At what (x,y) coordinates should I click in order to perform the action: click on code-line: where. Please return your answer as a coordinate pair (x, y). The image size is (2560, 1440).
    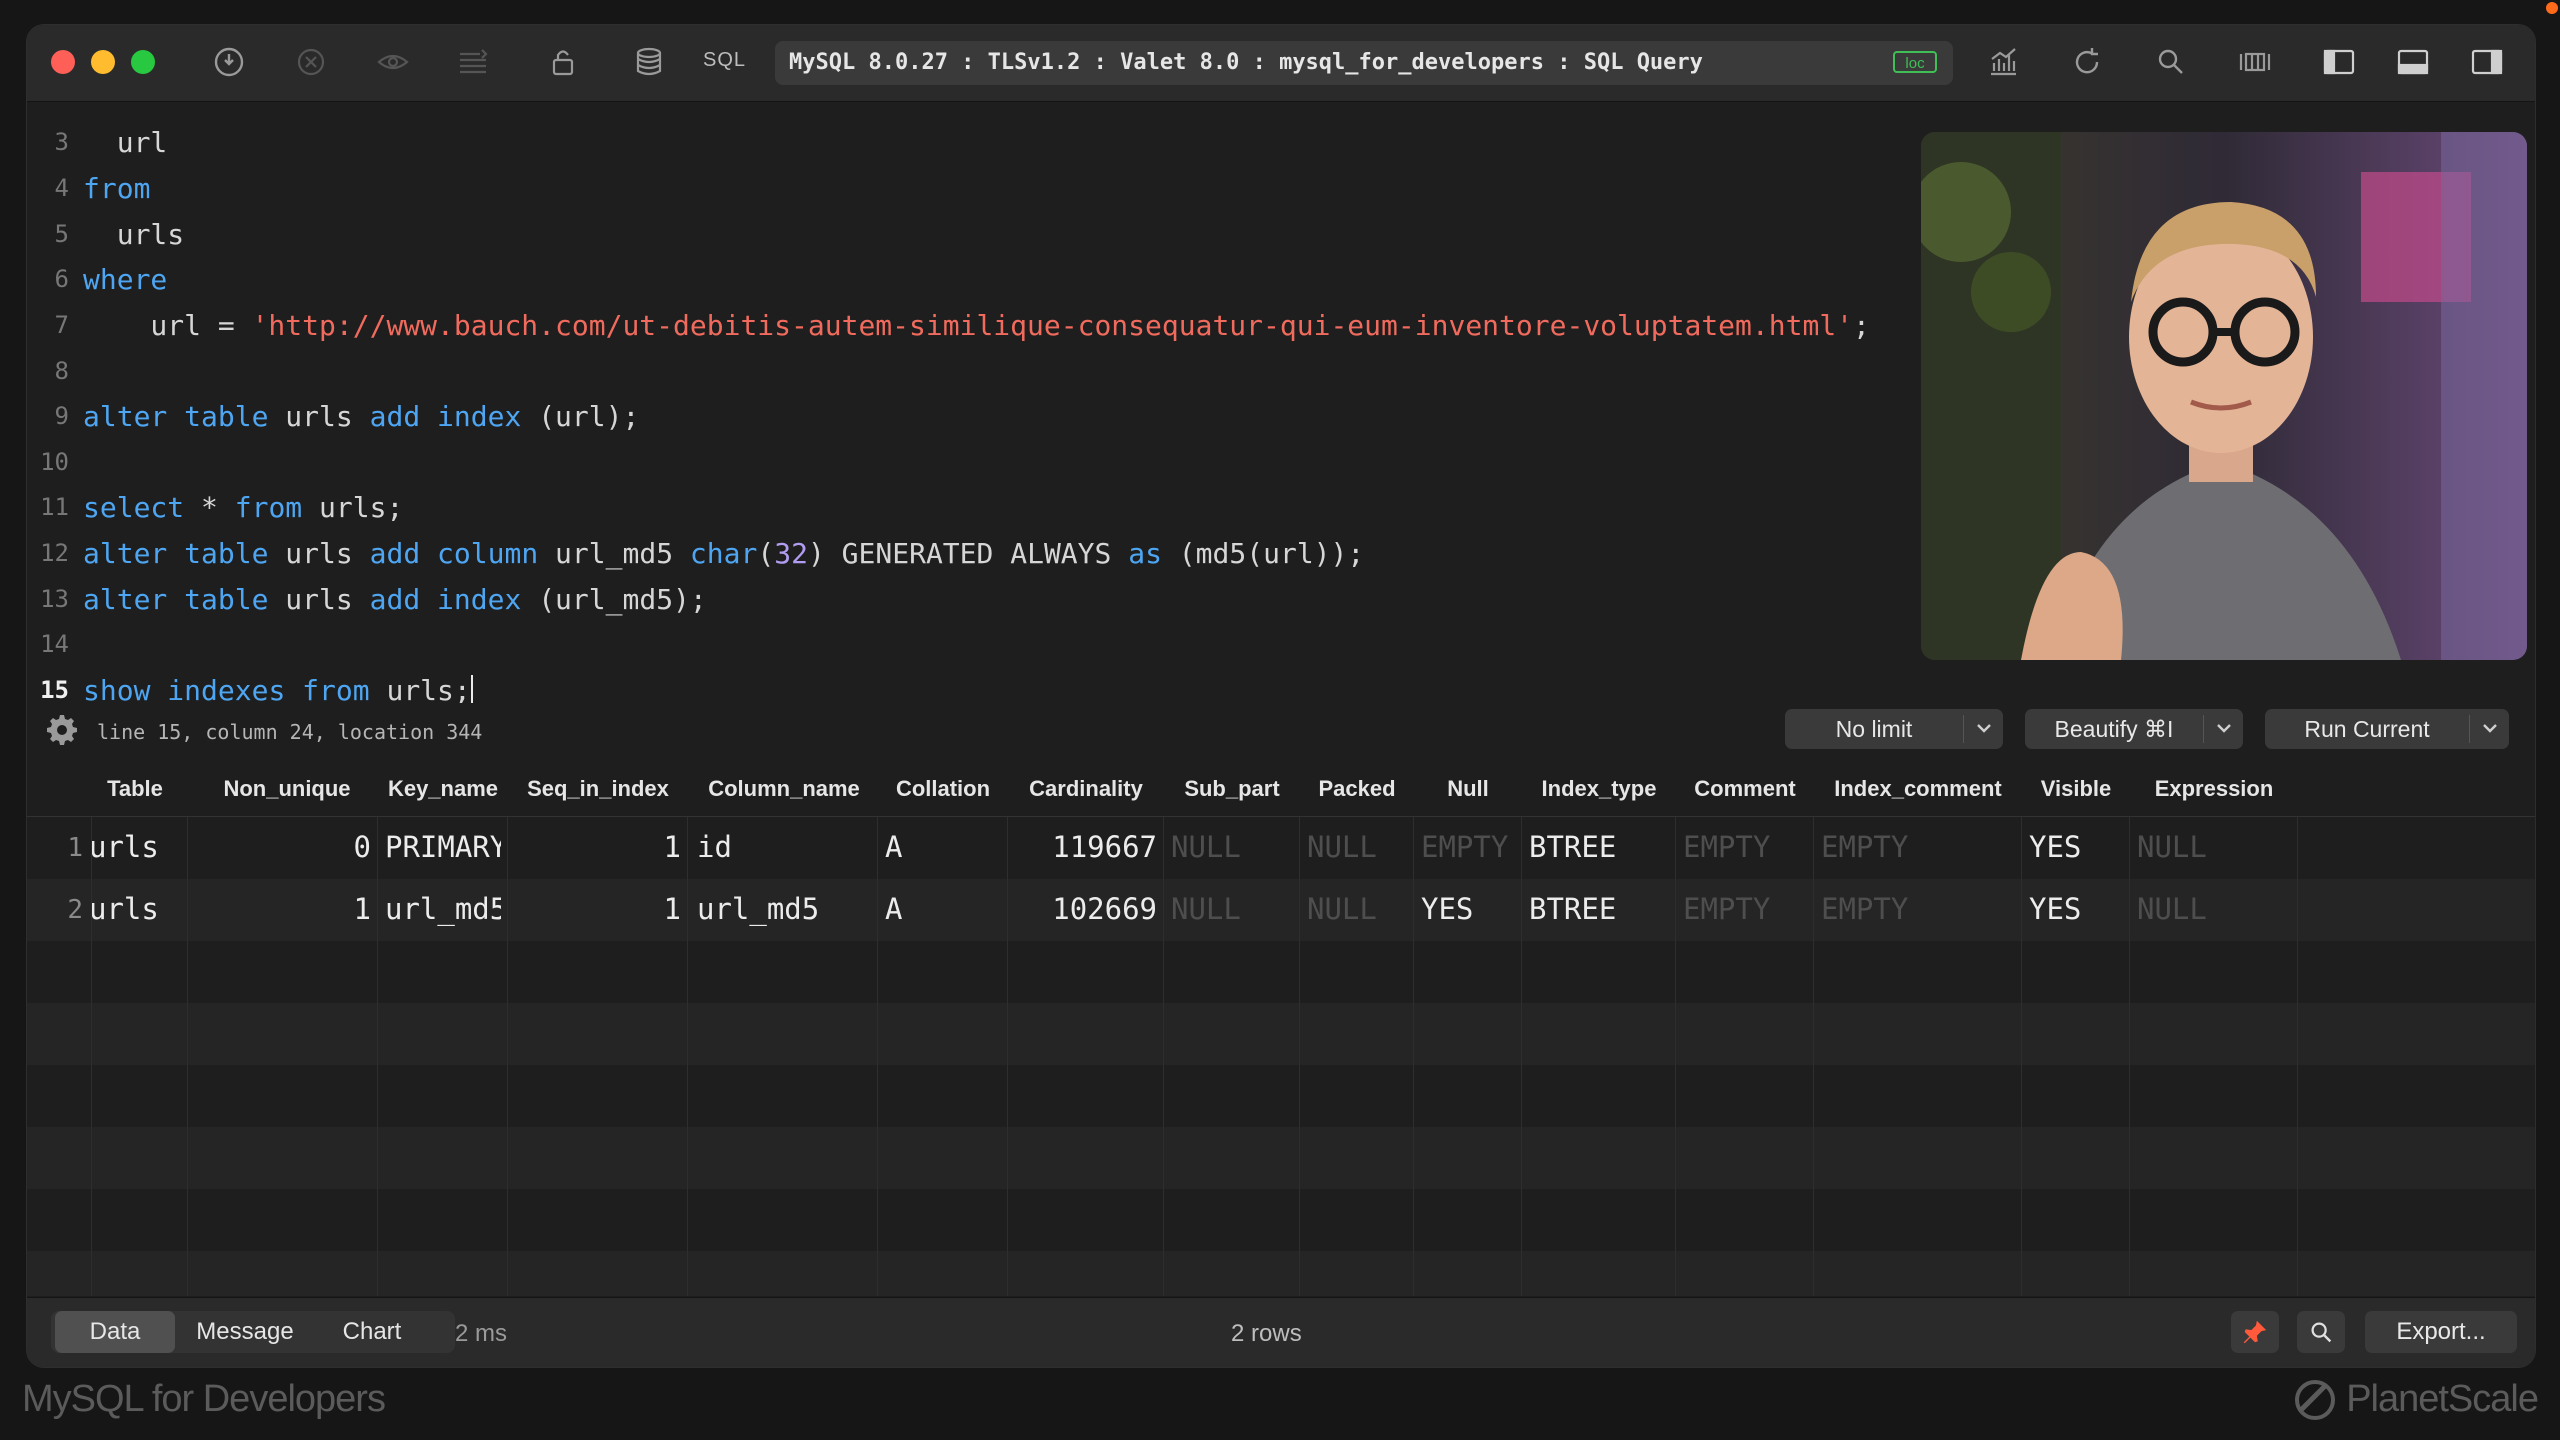
    Looking at the image, I should click on (125, 279).